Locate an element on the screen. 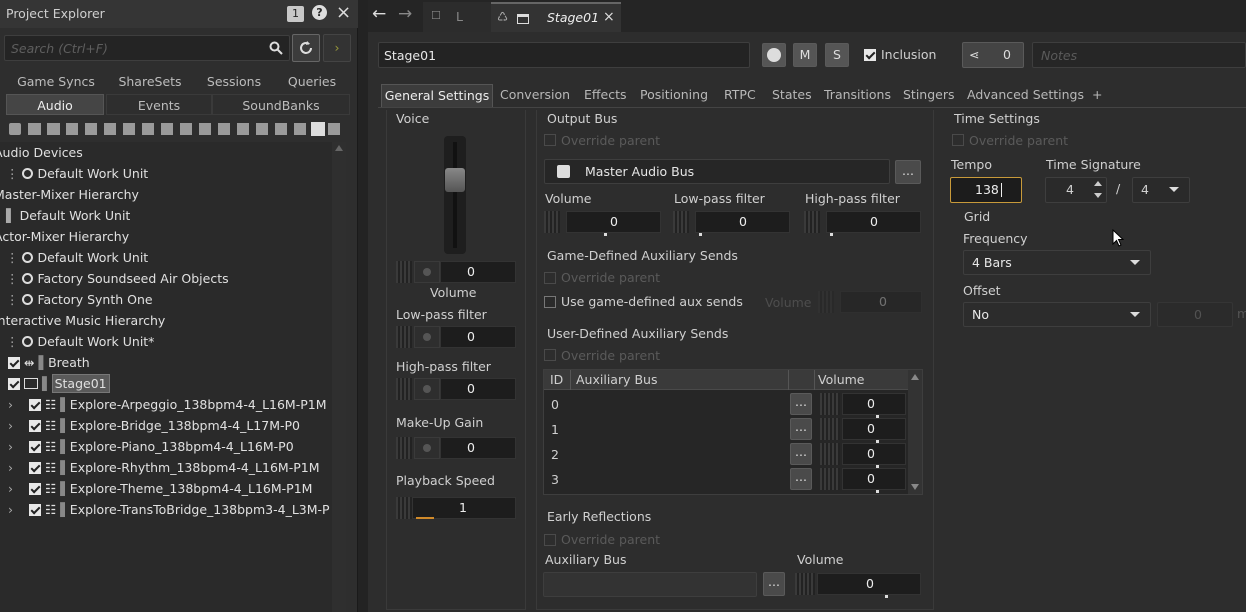  tree-item-soundseed-air: ⋮ Factory Soundseed Air Objects is located at coordinates (117, 278).